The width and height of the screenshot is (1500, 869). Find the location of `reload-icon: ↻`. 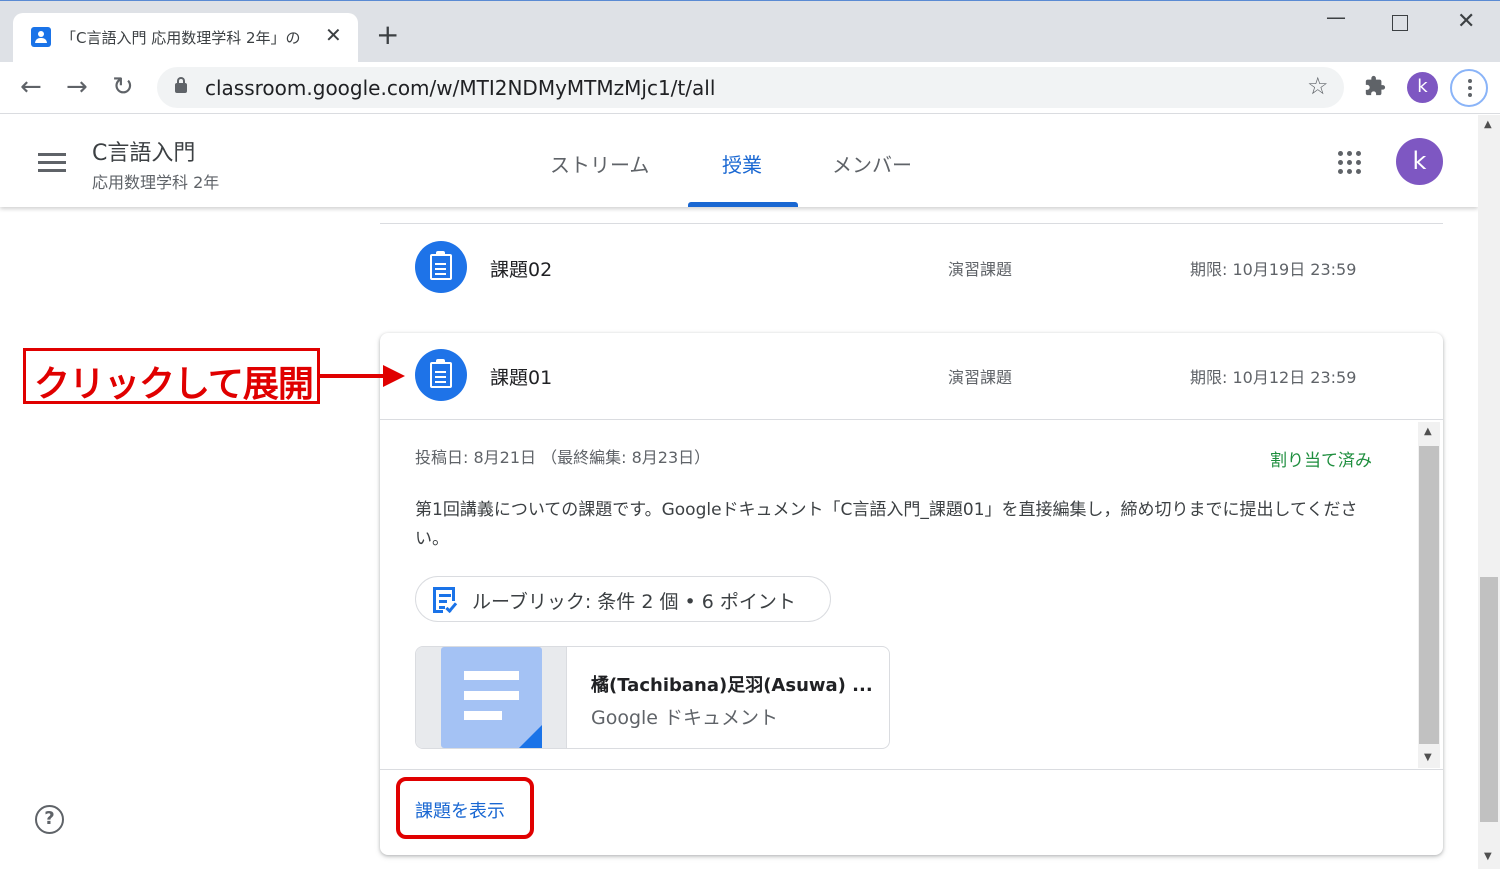

reload-icon: ↻ is located at coordinates (123, 87).